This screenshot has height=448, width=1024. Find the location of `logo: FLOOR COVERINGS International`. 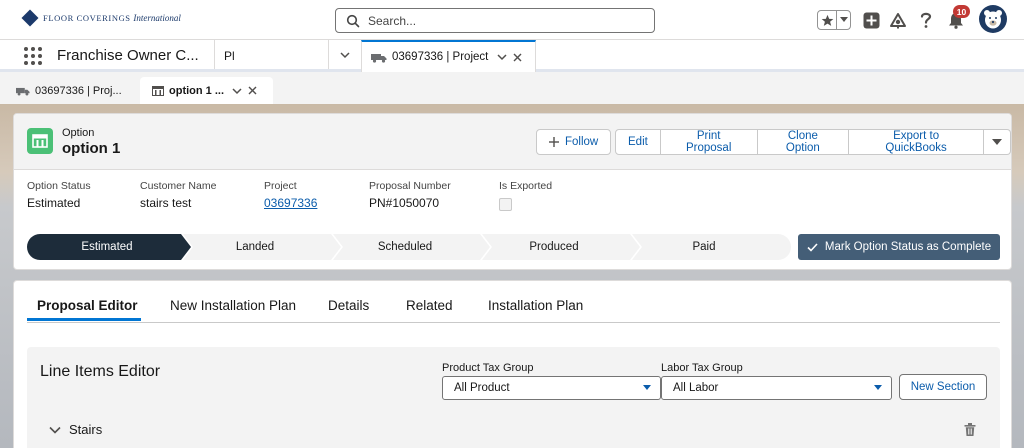

logo: FLOOR COVERINGS International is located at coordinates (101, 18).